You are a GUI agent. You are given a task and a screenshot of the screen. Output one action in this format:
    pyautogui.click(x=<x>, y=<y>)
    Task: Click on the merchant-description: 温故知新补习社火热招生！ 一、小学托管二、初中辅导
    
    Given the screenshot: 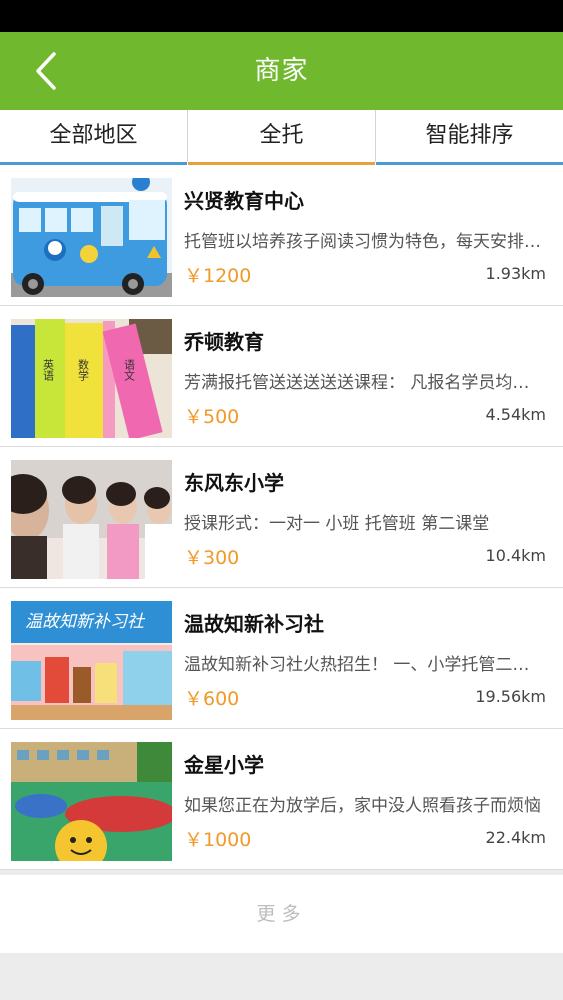 What is the action you would take?
    pyautogui.click(x=364, y=665)
    